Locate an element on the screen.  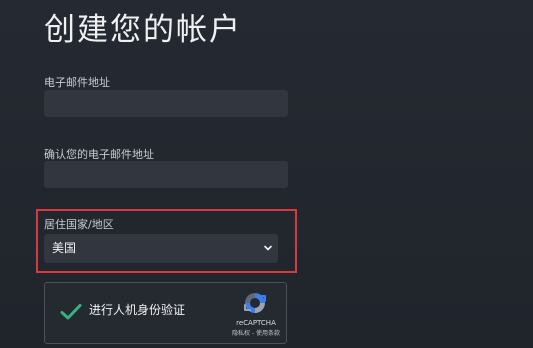
checkmark-icon is located at coordinates (71, 312).